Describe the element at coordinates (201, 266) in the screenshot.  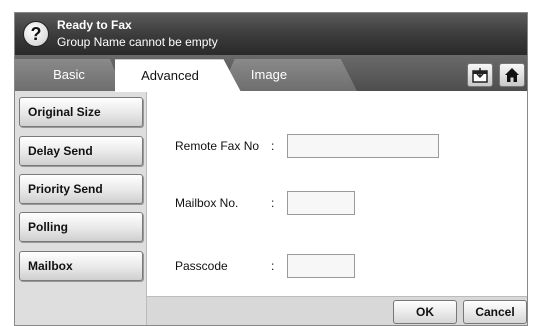
I see `passcode-label: Passcode` at that location.